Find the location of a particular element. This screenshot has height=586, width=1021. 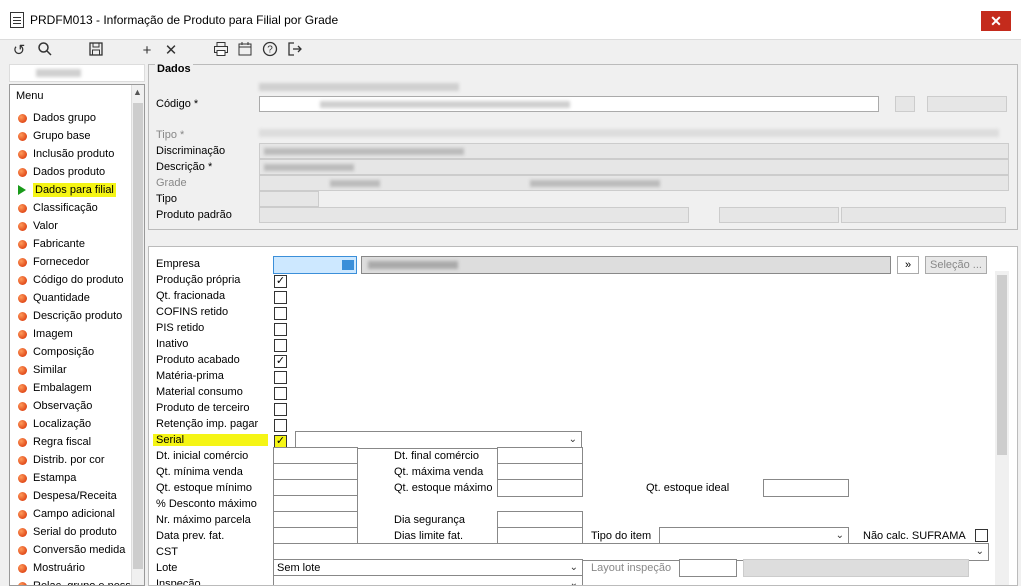

menu-item-label: Distrib. por cor is located at coordinates (69, 460).